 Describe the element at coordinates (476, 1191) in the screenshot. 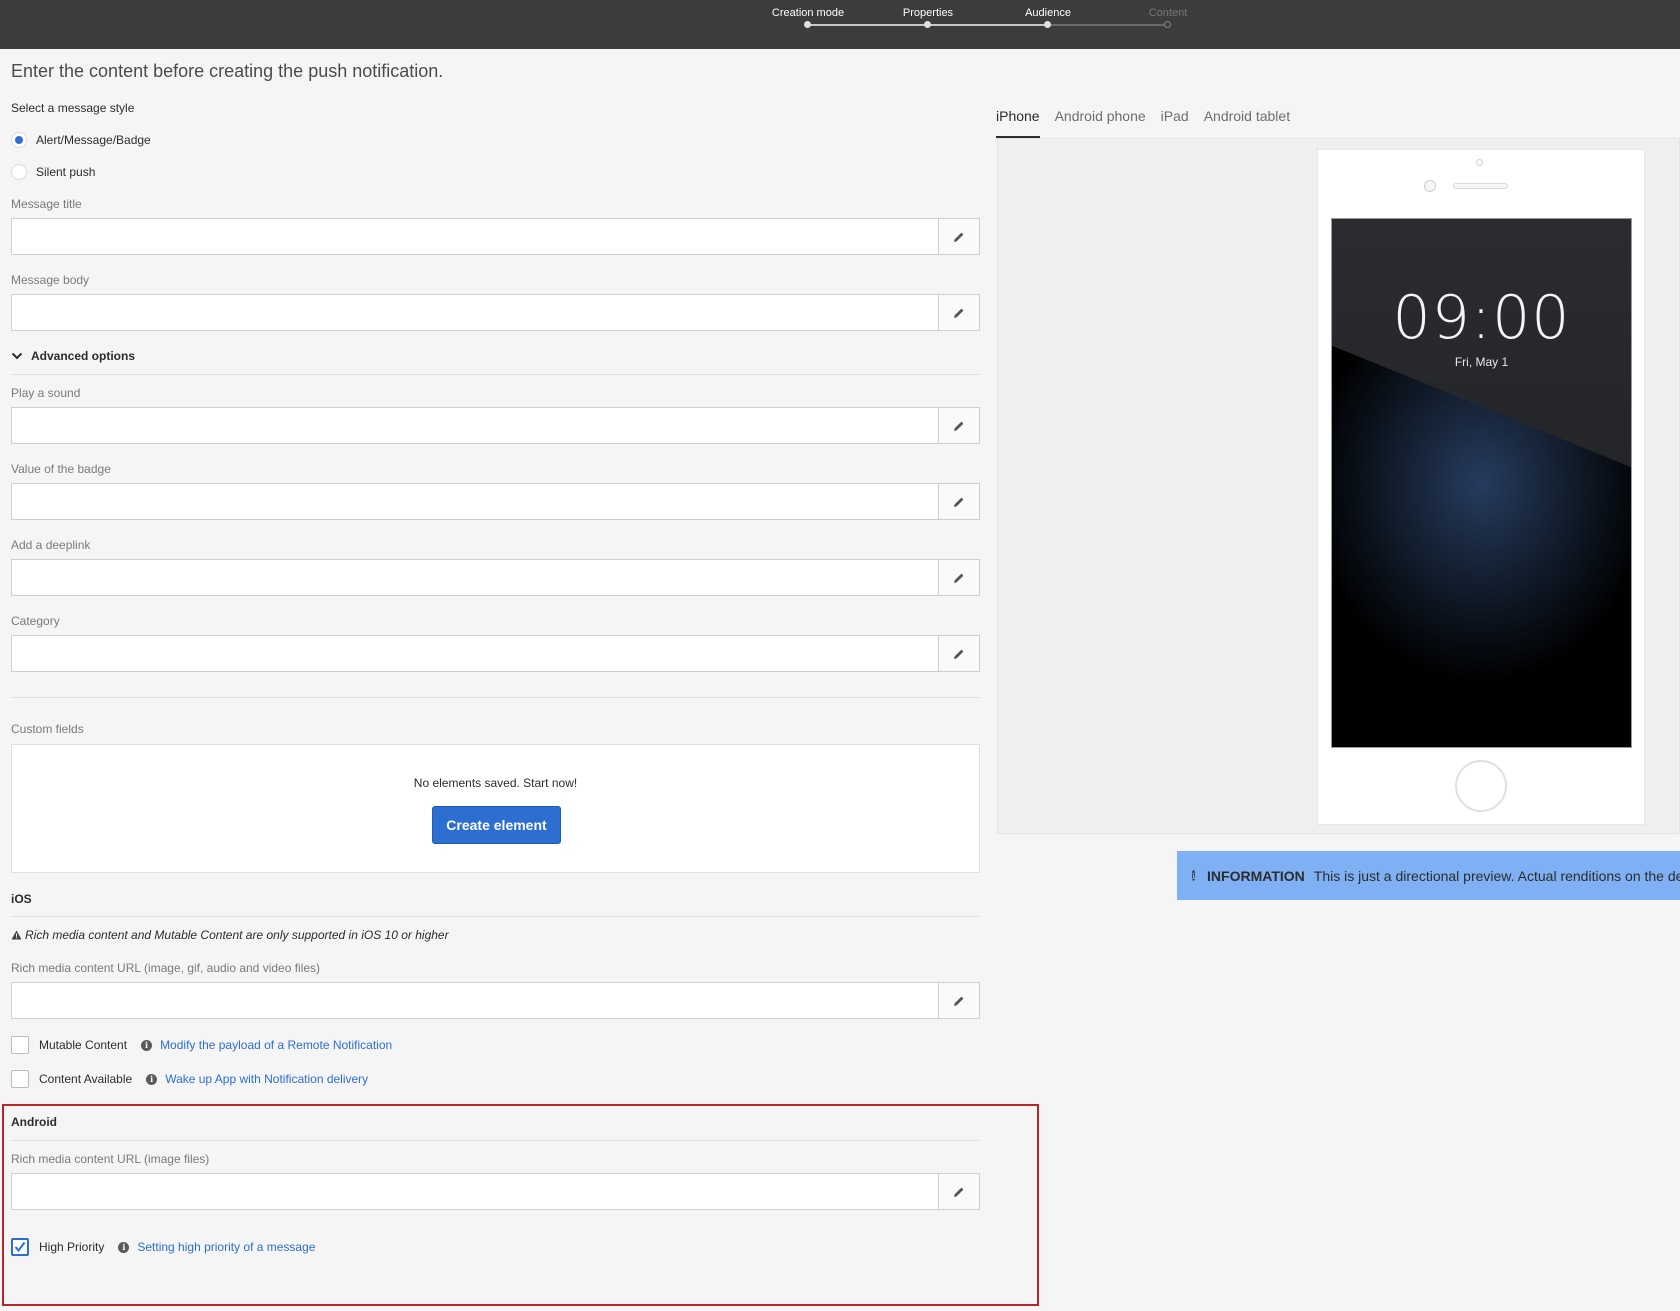

I see `android-rich-media-input` at that location.